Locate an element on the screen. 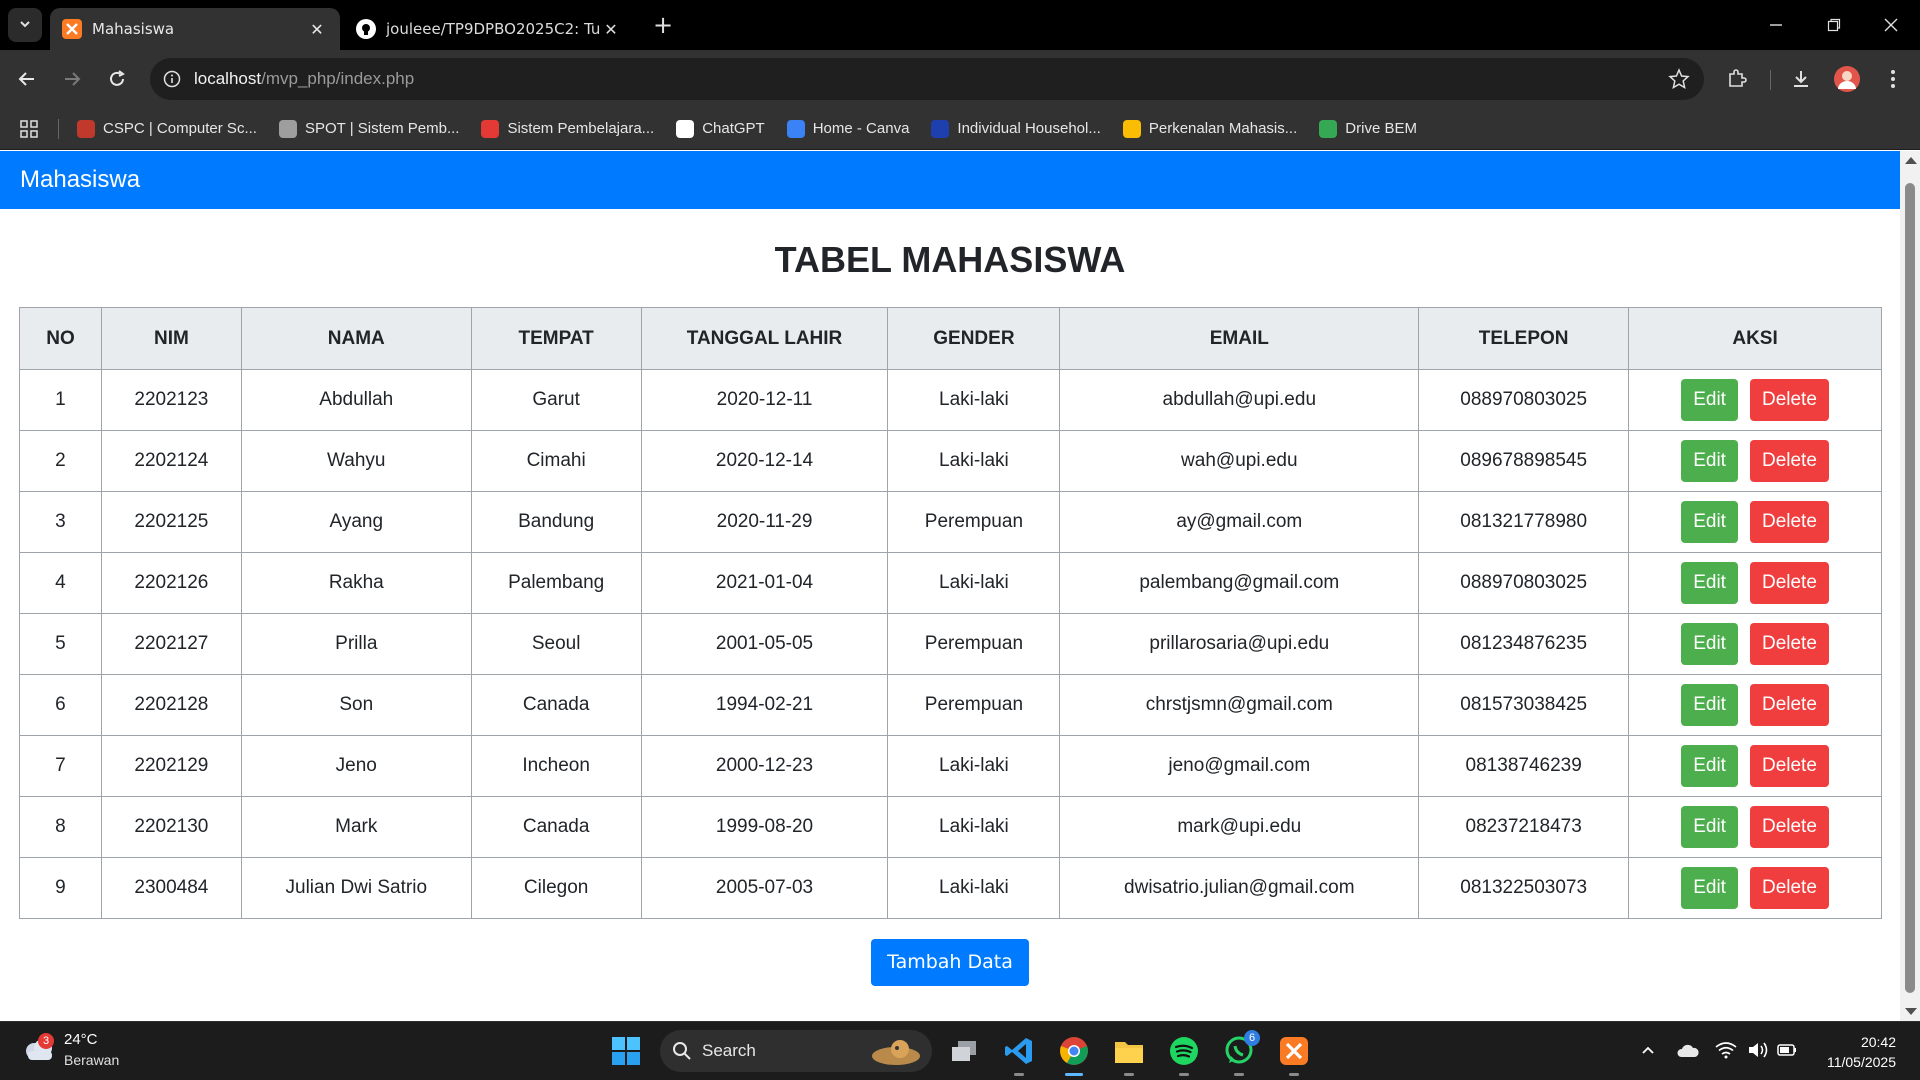  profile-avatar is located at coordinates (1847, 79).